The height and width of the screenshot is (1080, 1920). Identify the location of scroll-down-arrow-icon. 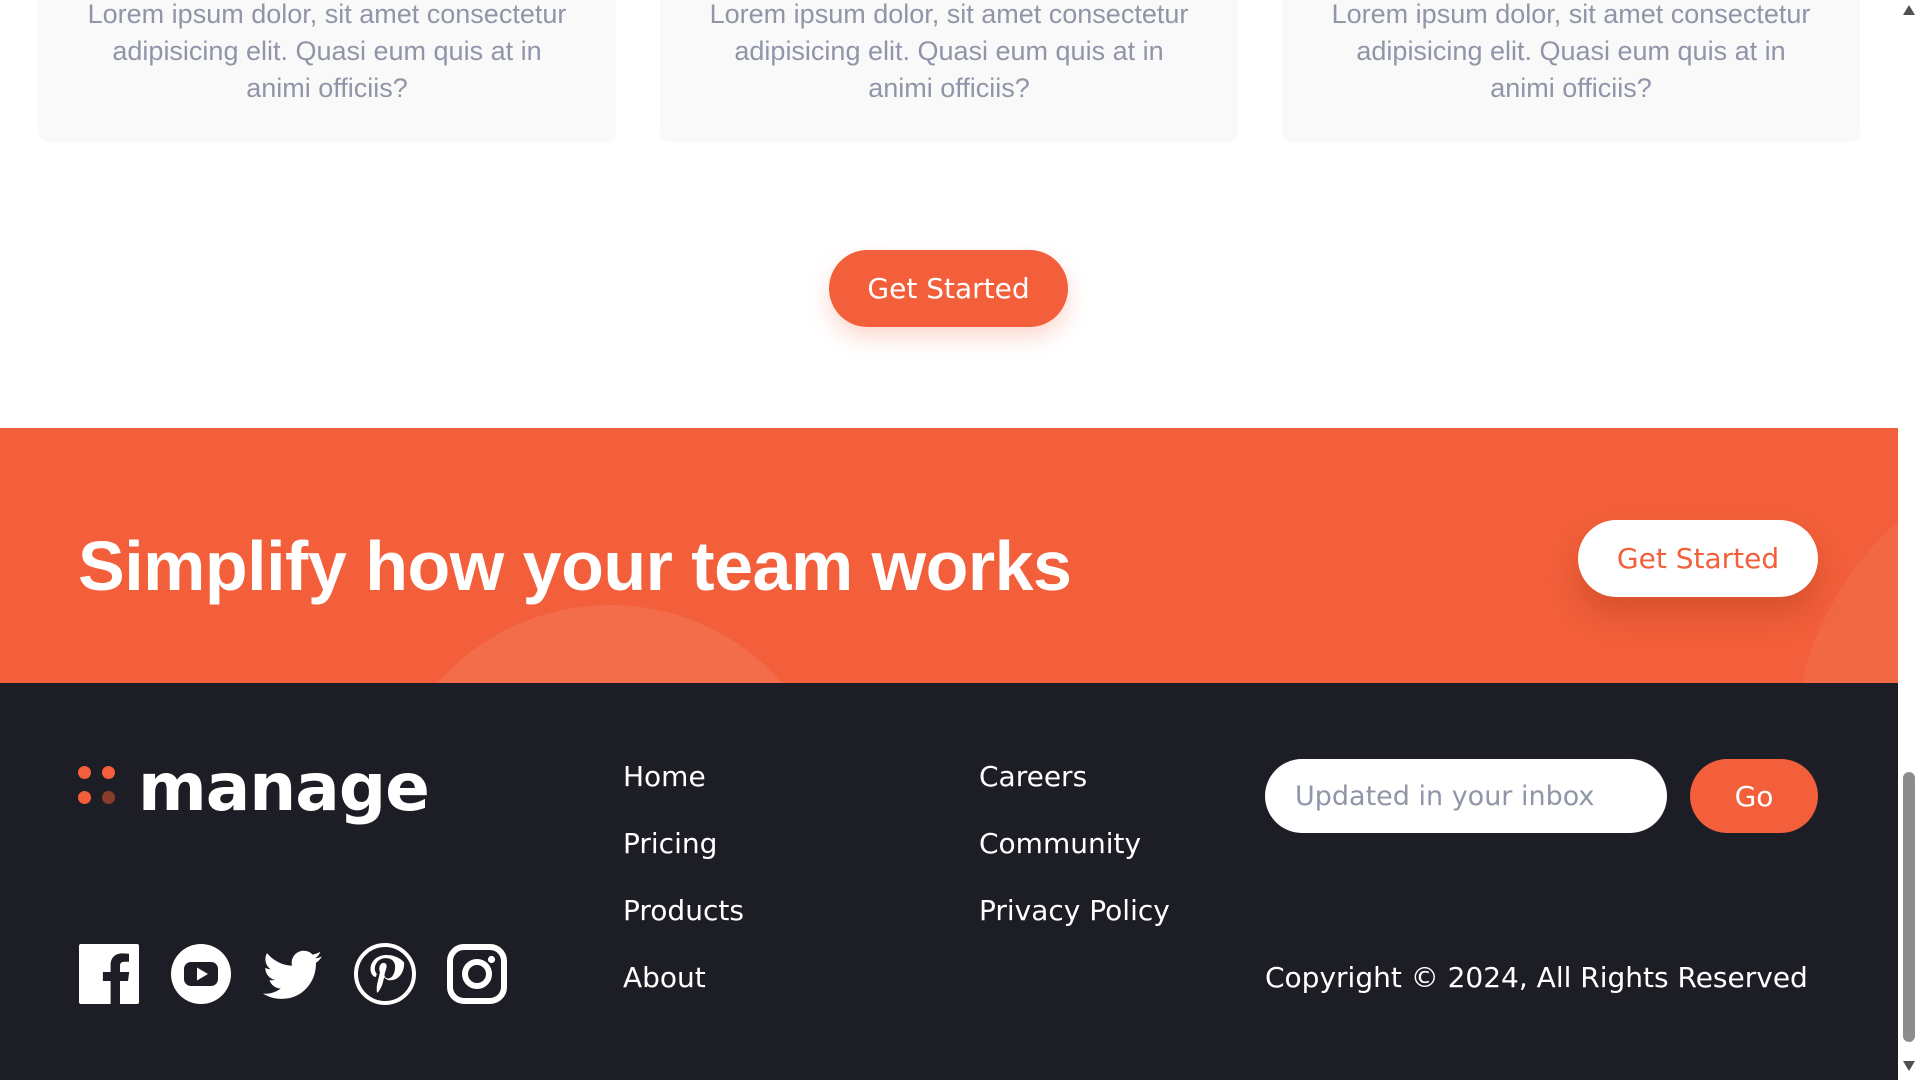
(1909, 1066).